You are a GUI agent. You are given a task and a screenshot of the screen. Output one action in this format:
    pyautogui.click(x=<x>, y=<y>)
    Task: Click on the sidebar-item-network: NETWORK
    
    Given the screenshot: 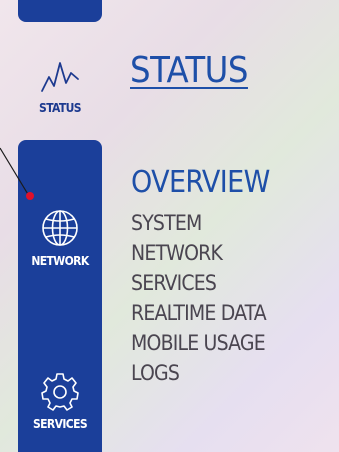 What is the action you would take?
    pyautogui.click(x=60, y=238)
    